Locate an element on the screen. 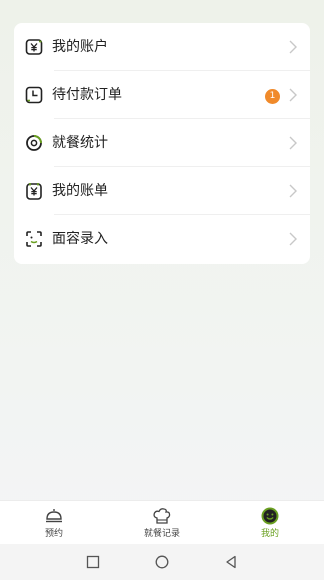 This screenshot has height=580, width=324. tab-reservation: 预约 is located at coordinates (54, 523).